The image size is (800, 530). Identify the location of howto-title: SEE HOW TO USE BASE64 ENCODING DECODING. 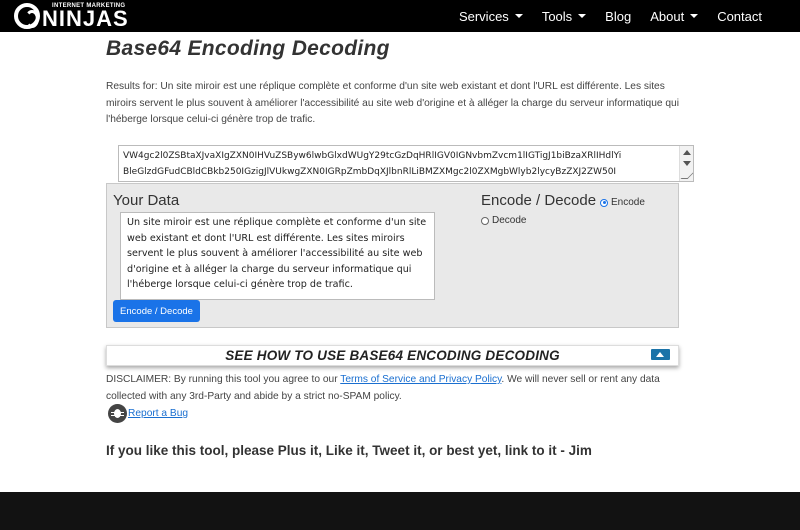
(392, 355).